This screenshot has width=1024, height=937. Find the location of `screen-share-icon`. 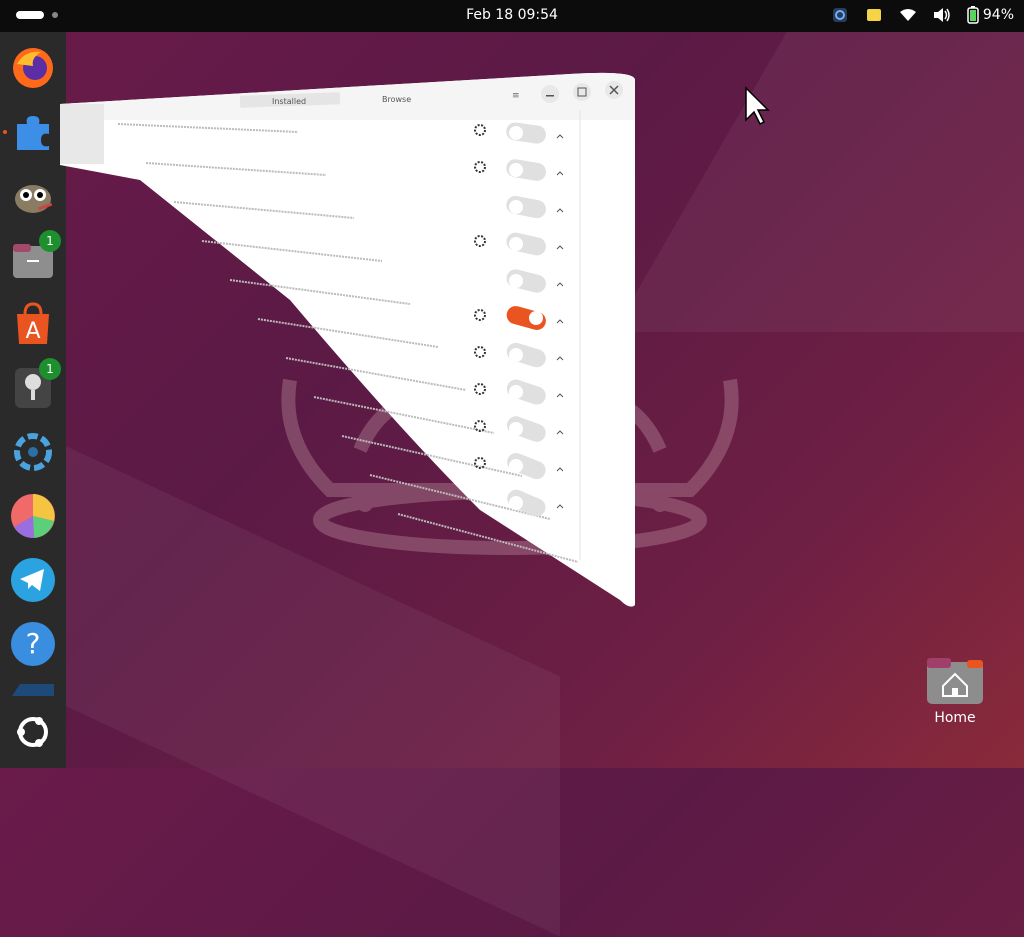

screen-share-icon is located at coordinates (840, 15).